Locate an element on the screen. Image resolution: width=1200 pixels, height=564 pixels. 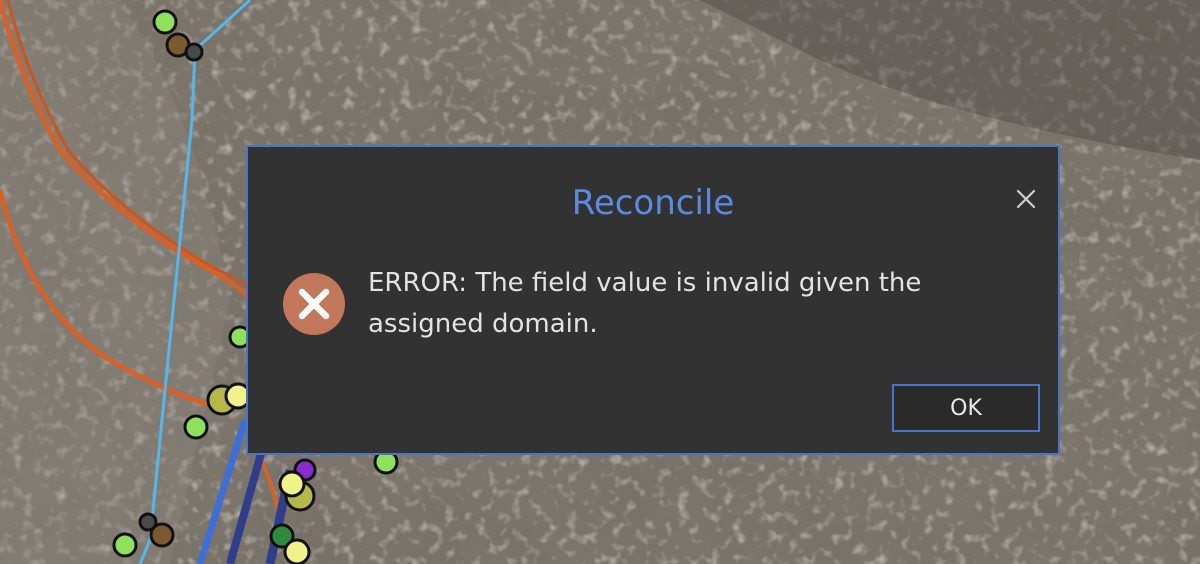
dialog-title: Reconcile is located at coordinates (653, 203).